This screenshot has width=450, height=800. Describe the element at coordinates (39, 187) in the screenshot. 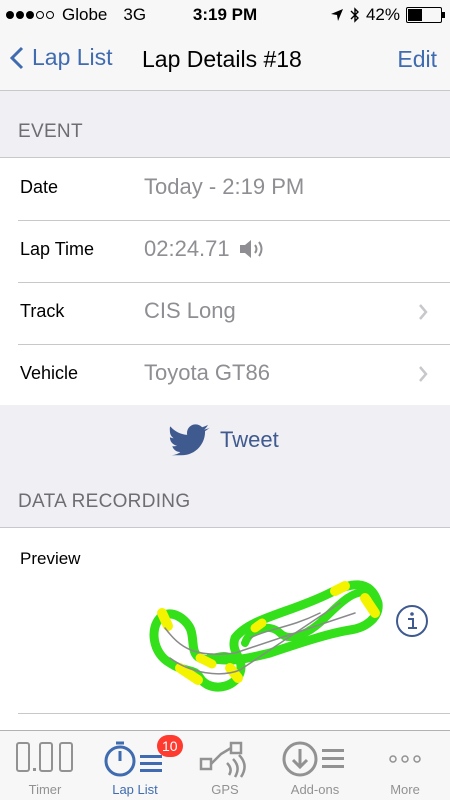

I see `row-date-label: Date` at that location.